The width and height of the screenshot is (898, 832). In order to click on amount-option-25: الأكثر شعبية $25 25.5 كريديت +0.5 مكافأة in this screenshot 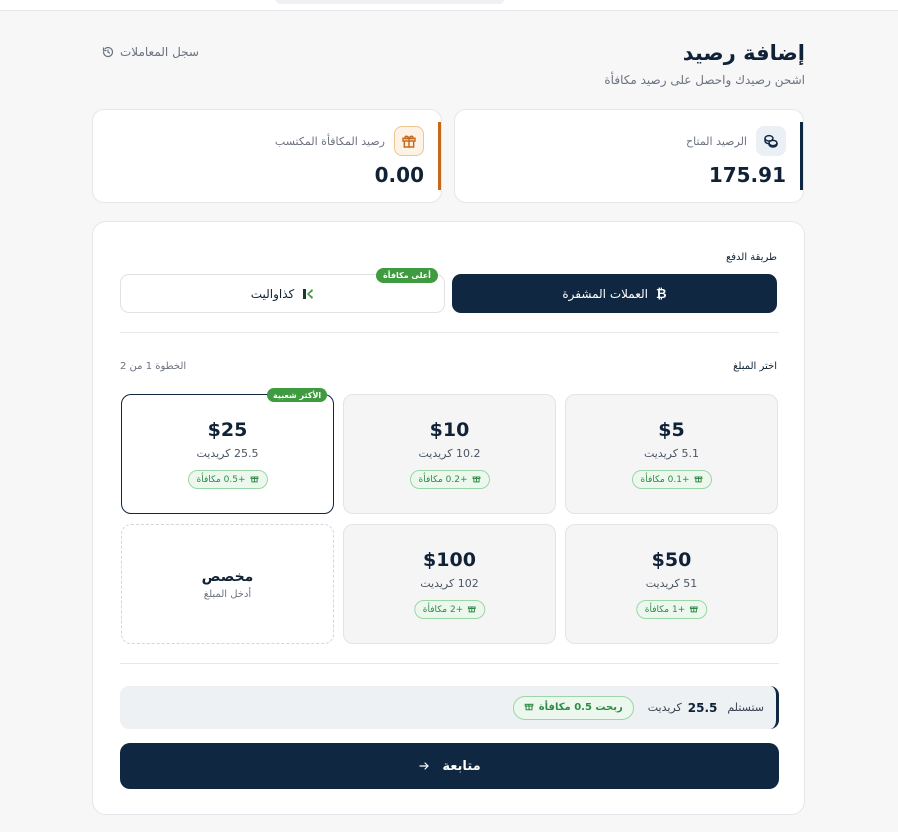, I will do `click(227, 451)`.